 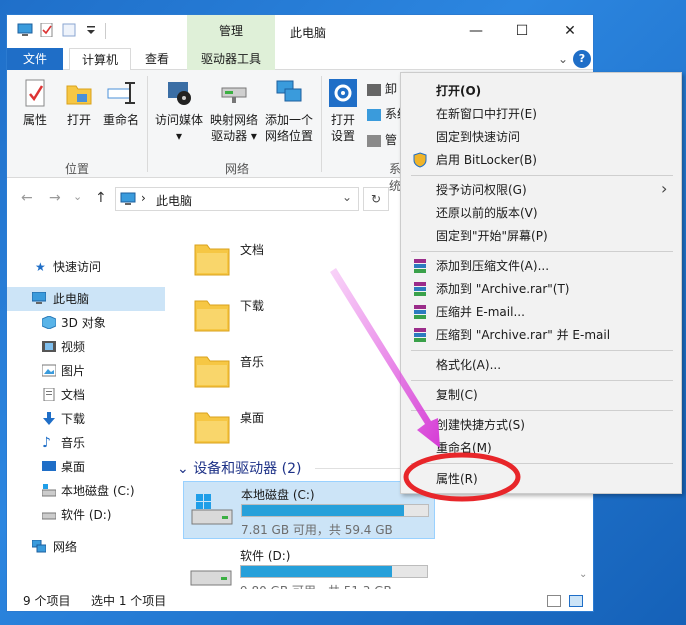 I want to click on annotation-circle, so click(x=462, y=477).